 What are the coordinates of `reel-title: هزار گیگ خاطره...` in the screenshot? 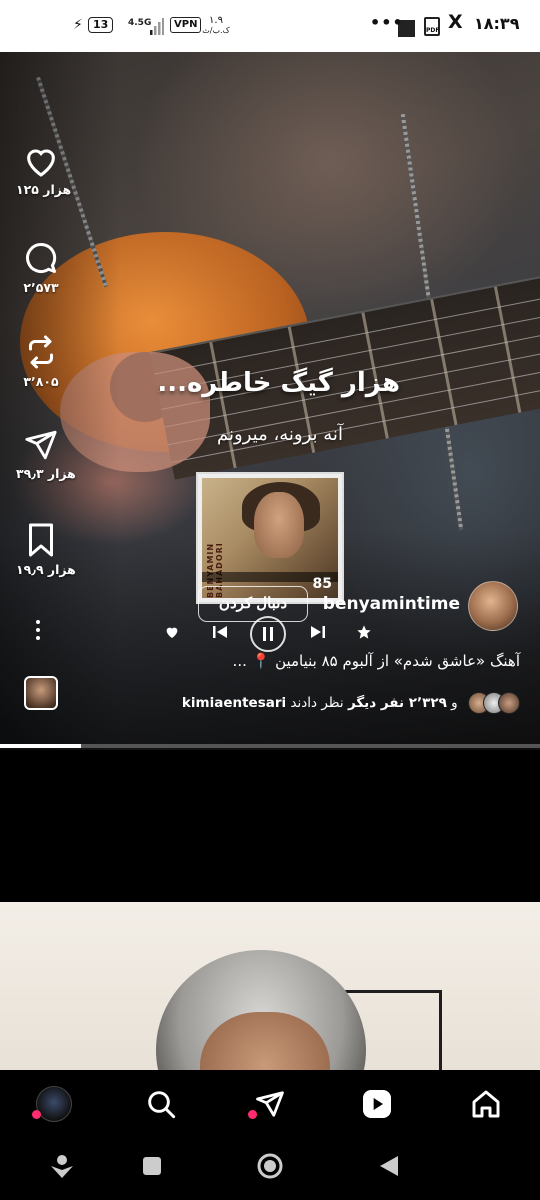 It's located at (278, 383).